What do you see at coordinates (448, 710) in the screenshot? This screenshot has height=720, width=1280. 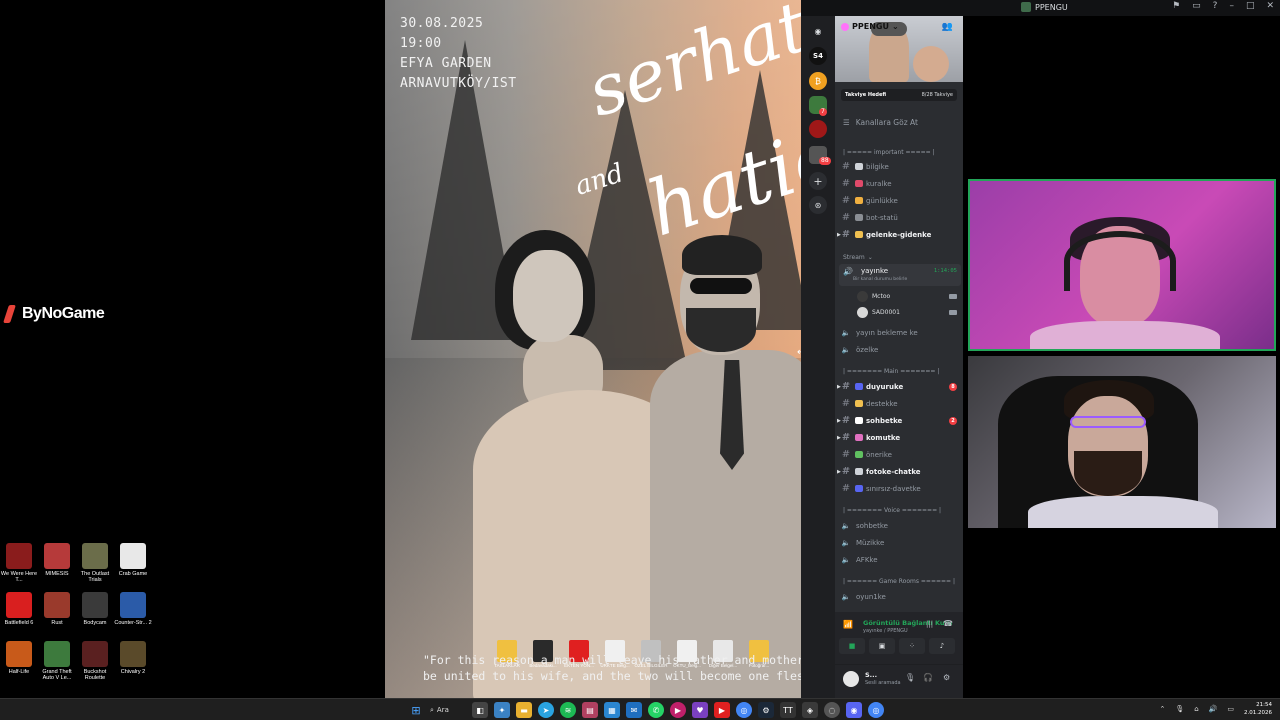 I see `taskbar-search: ⌕ Ara` at bounding box center [448, 710].